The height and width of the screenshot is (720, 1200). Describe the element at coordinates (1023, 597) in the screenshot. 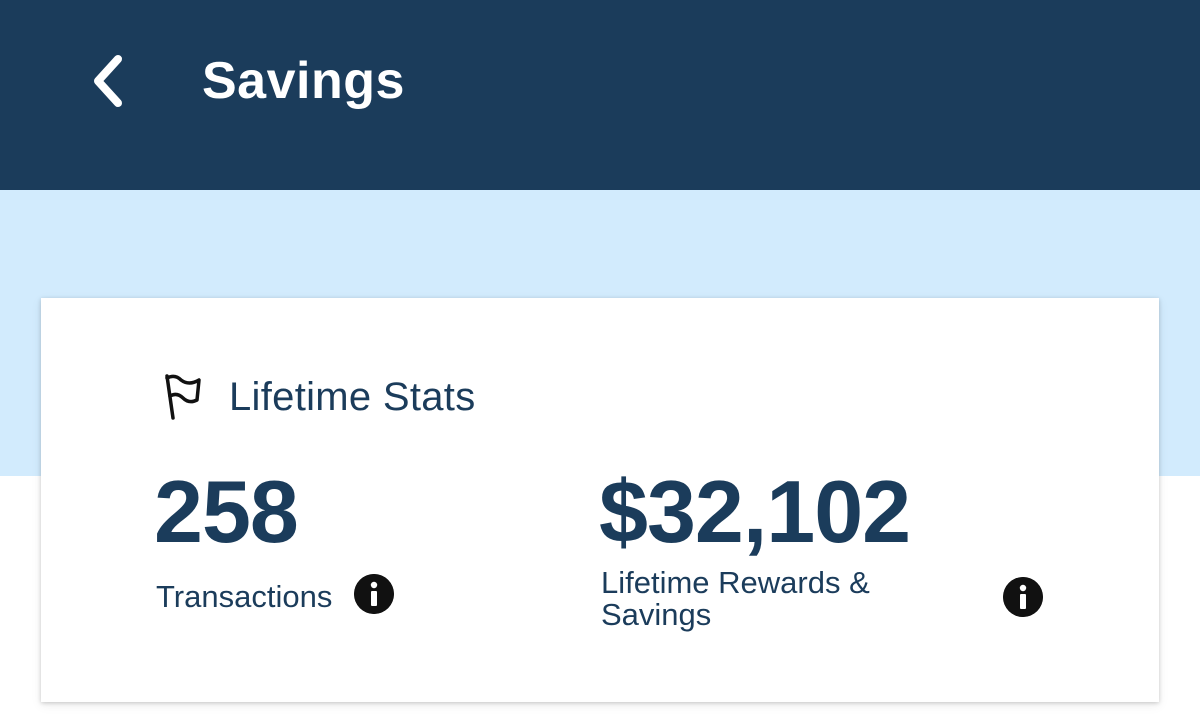

I see `rewards-info-icon` at that location.